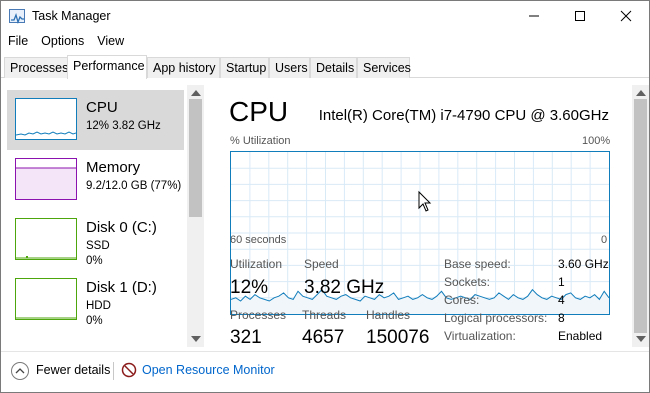  Describe the element at coordinates (46, 133) in the screenshot. I see `cpu-thumbnail-line` at that location.